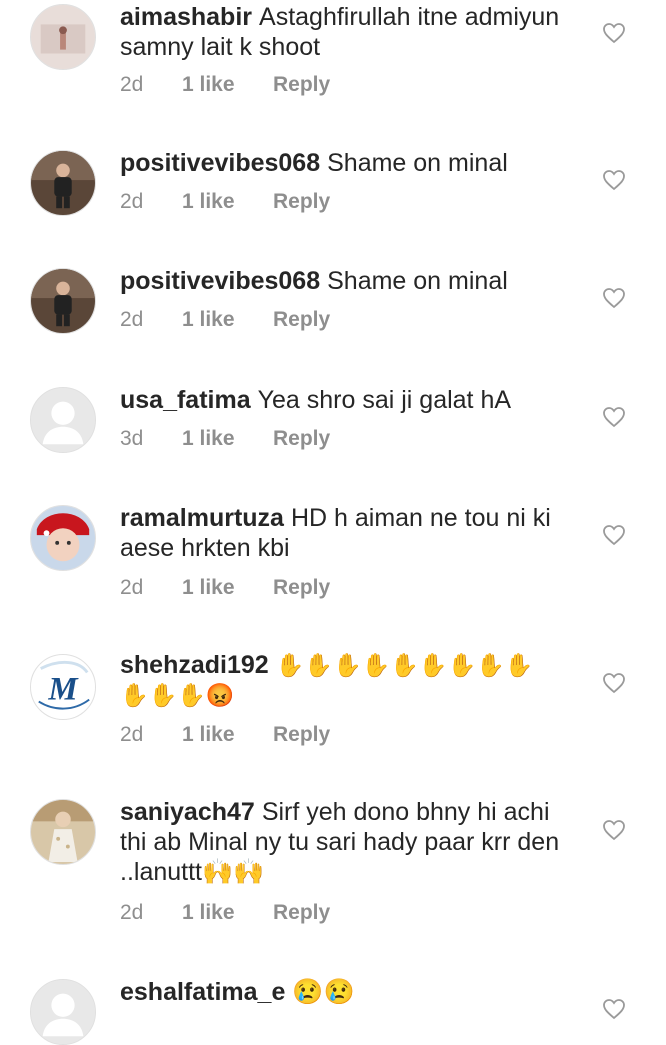  Describe the element at coordinates (323, 992) in the screenshot. I see `comment-body: 😢😢` at that location.